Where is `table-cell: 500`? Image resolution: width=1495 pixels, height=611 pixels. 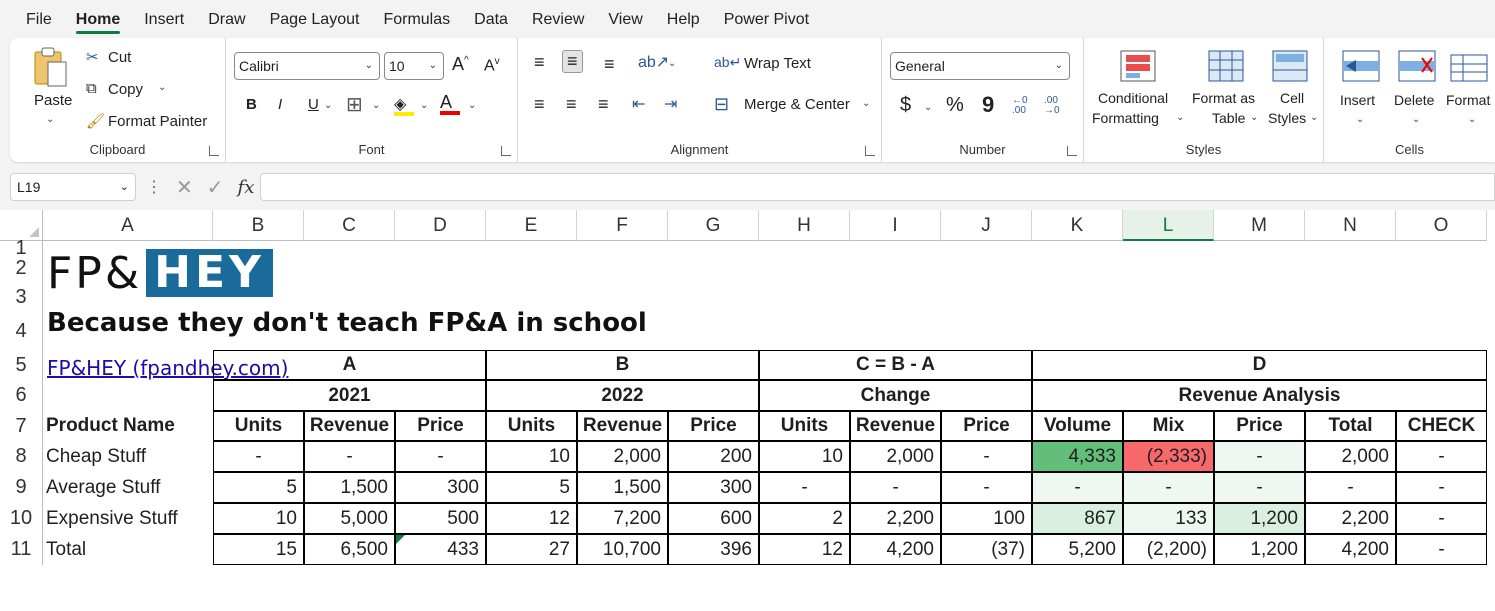 table-cell: 500 is located at coordinates (440, 518).